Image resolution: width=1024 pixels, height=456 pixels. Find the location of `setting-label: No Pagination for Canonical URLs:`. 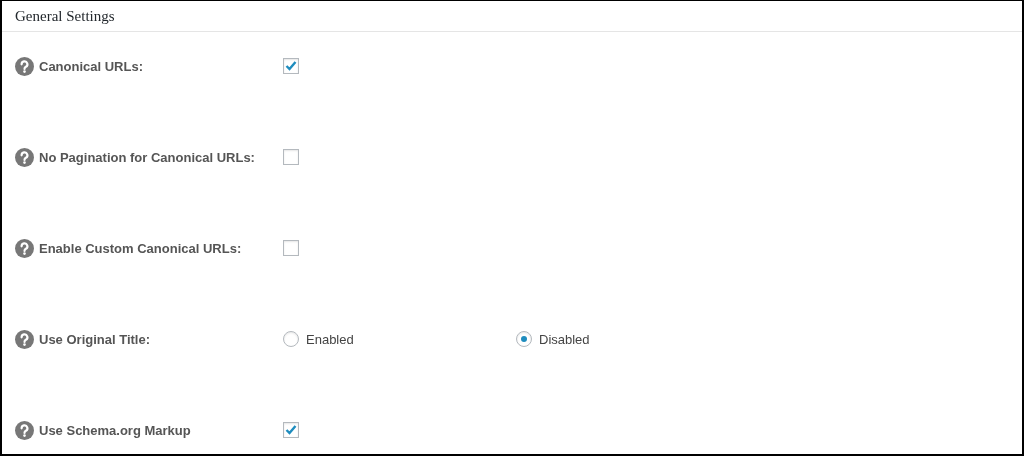

setting-label: No Pagination for Canonical URLs: is located at coordinates (147, 157).